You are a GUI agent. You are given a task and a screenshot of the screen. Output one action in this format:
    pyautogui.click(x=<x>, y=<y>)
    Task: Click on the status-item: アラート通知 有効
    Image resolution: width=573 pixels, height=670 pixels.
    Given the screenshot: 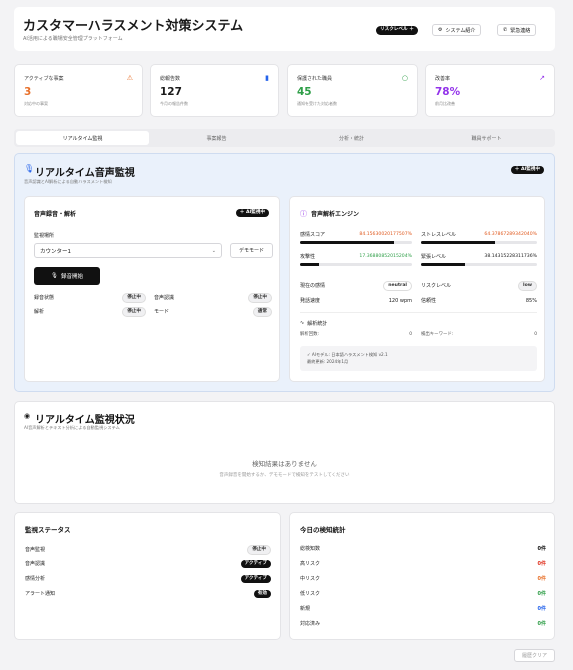 What is the action you would take?
    pyautogui.click(x=148, y=594)
    